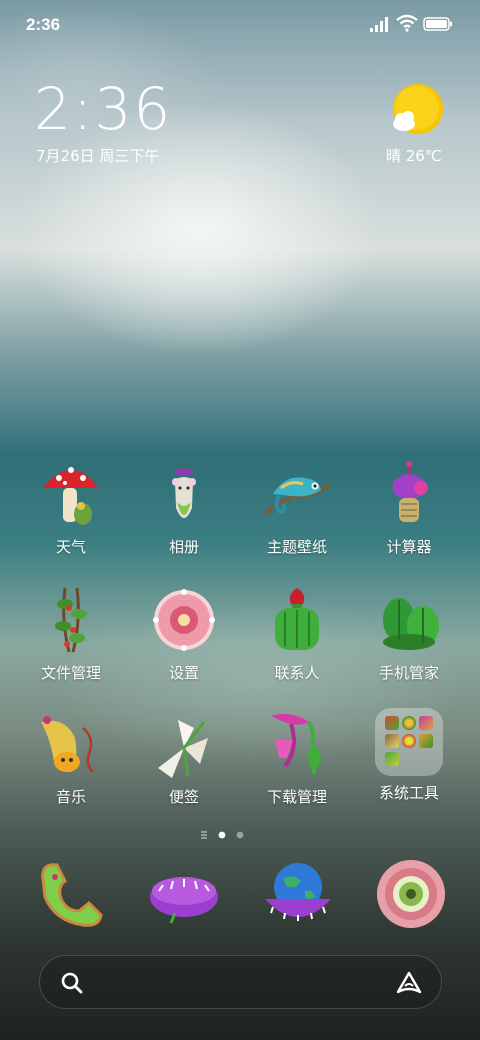  Describe the element at coordinates (418, 109) in the screenshot. I see `sun-cloud-icon` at that location.